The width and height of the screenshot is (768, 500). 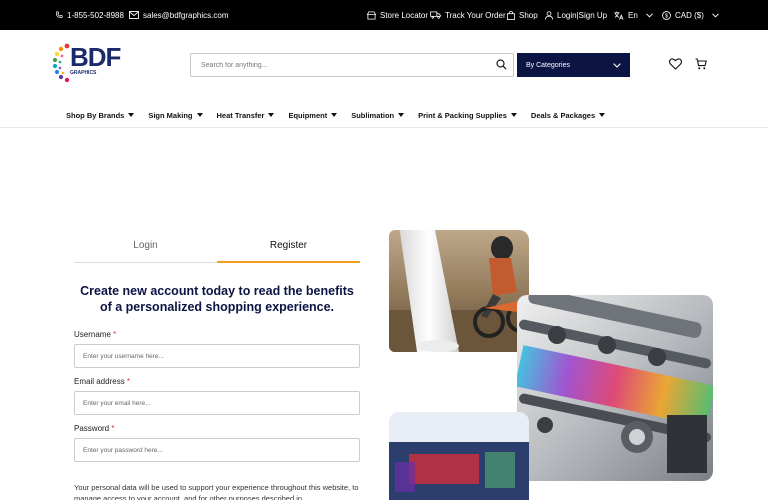 I want to click on phone-number: 1-855-502-8988, so click(x=95, y=15).